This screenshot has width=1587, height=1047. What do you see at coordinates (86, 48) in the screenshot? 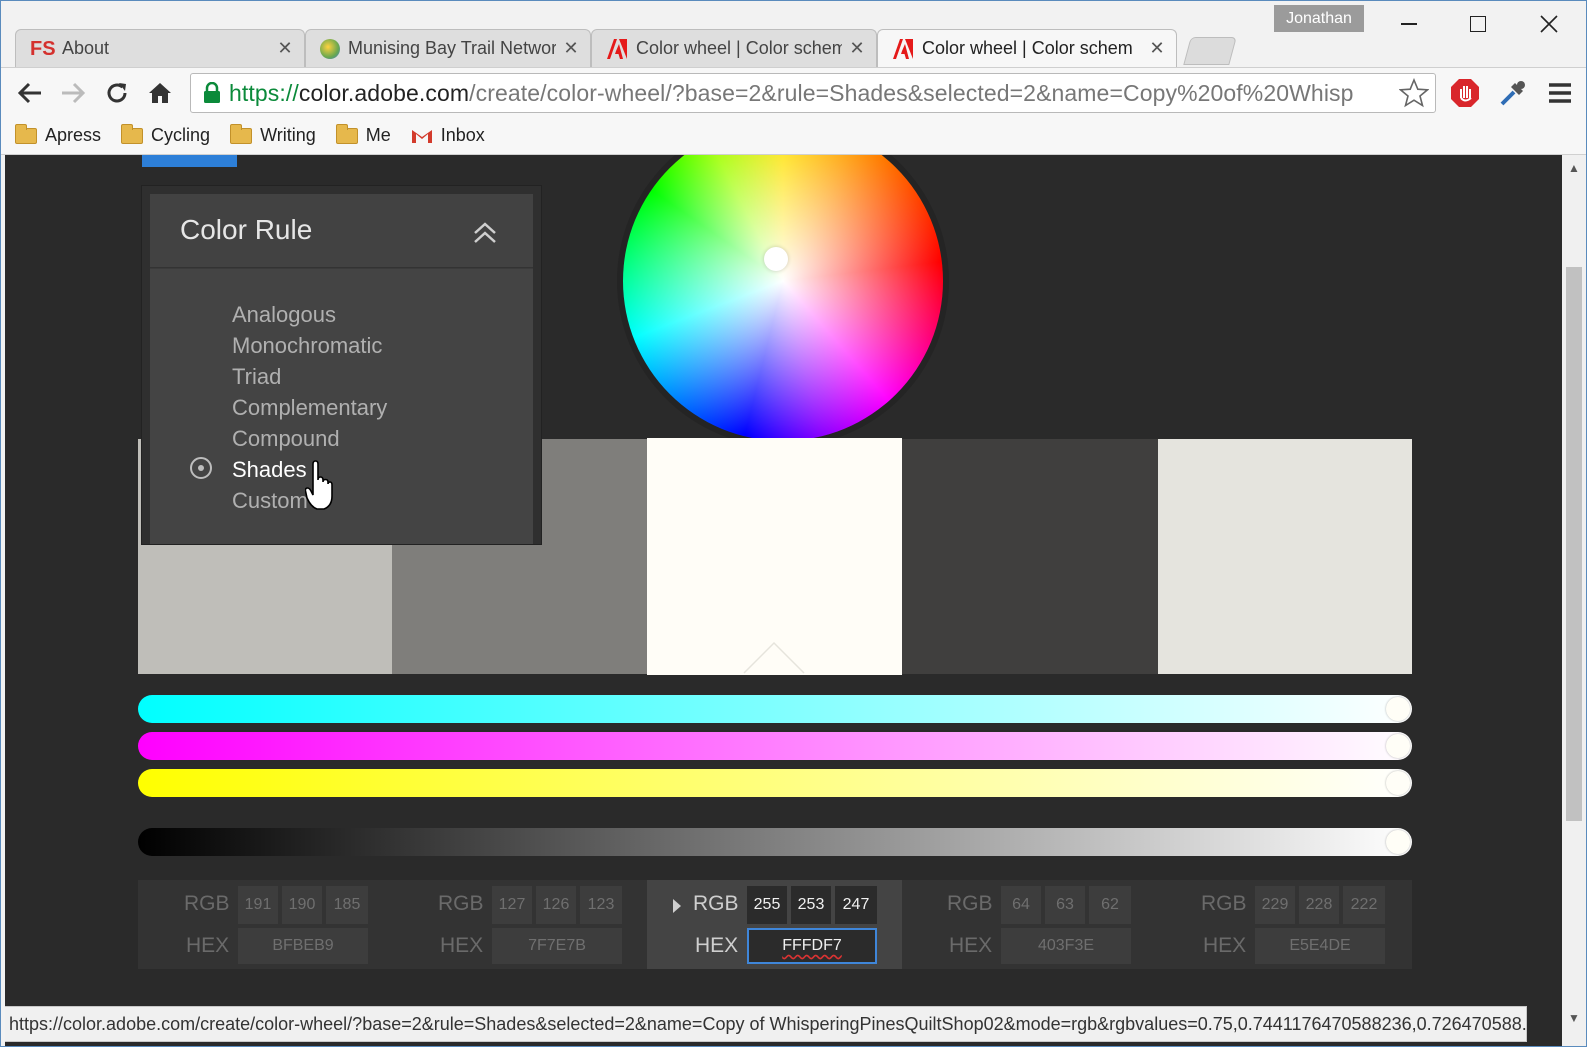
I see `tab-label: About` at bounding box center [86, 48].